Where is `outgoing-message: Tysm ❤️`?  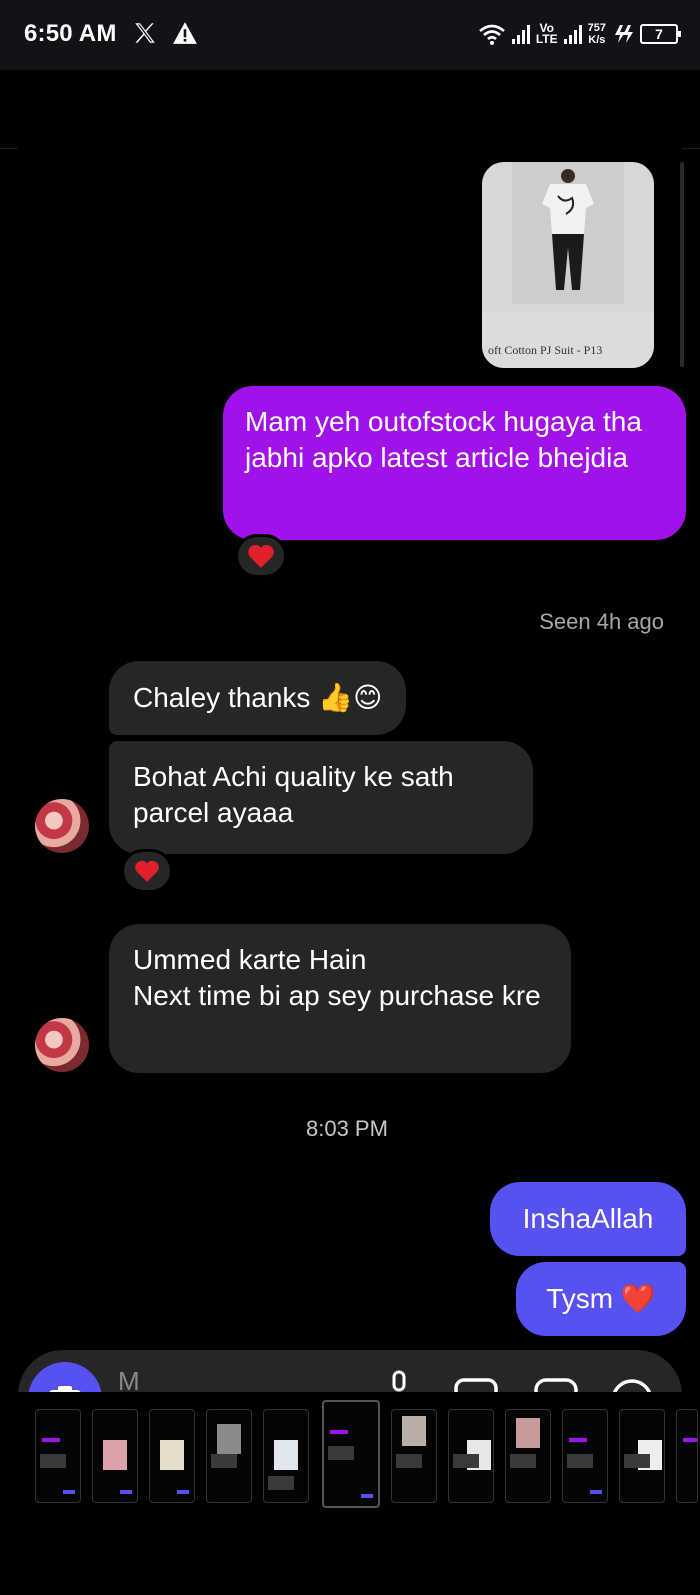 outgoing-message: Tysm ❤️ is located at coordinates (601, 1299).